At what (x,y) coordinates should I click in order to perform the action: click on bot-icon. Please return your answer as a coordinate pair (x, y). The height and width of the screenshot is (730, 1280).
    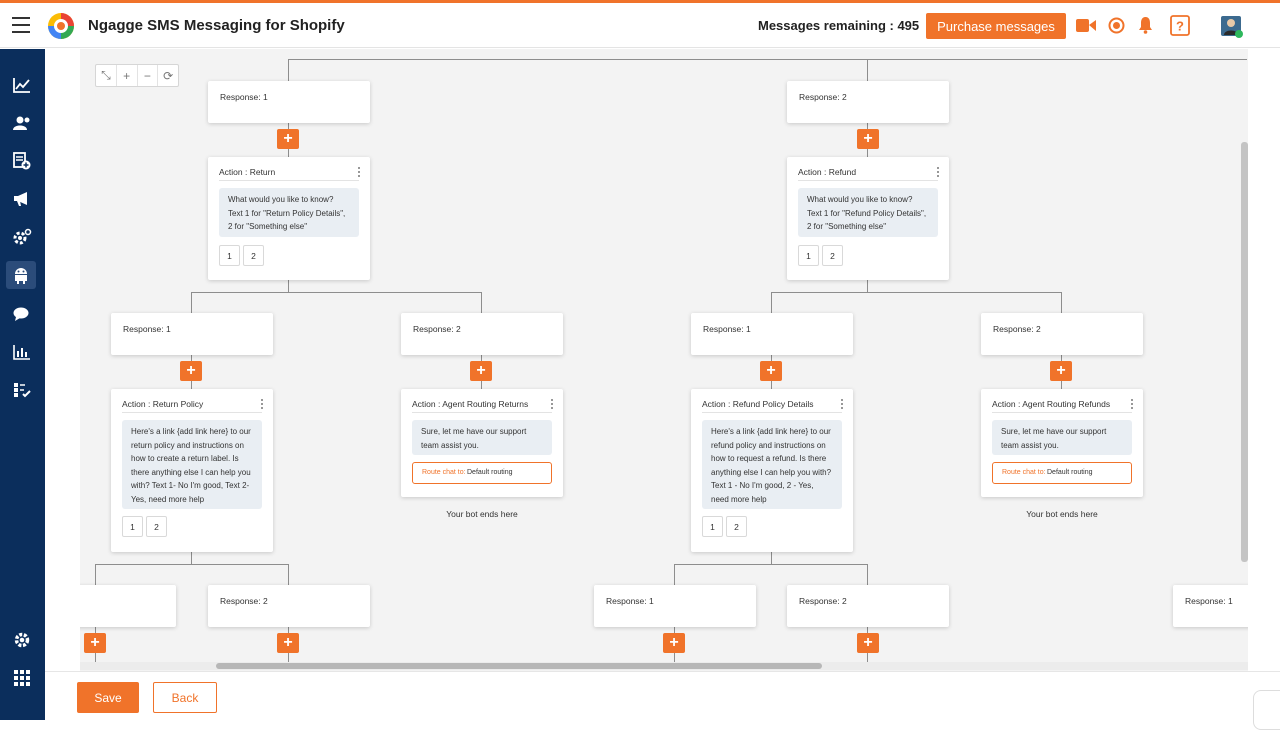
    Looking at the image, I should click on (21, 275).